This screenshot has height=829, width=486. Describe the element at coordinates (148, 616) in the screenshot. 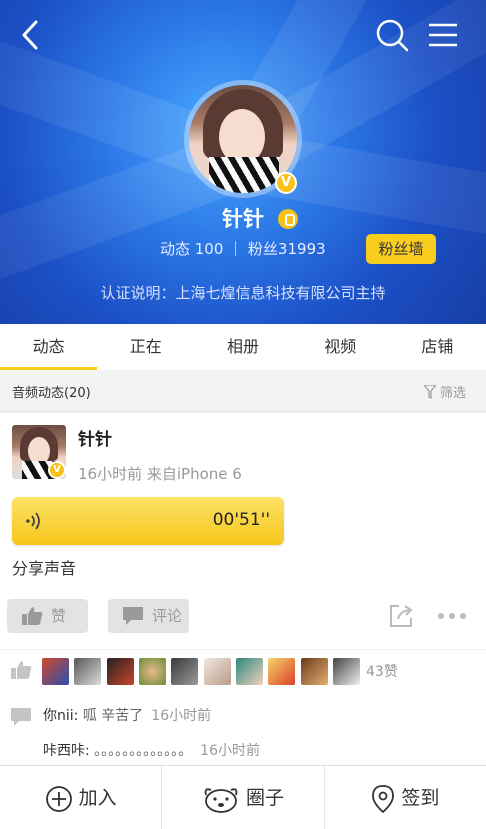

I see `comment-button: 评论` at that location.